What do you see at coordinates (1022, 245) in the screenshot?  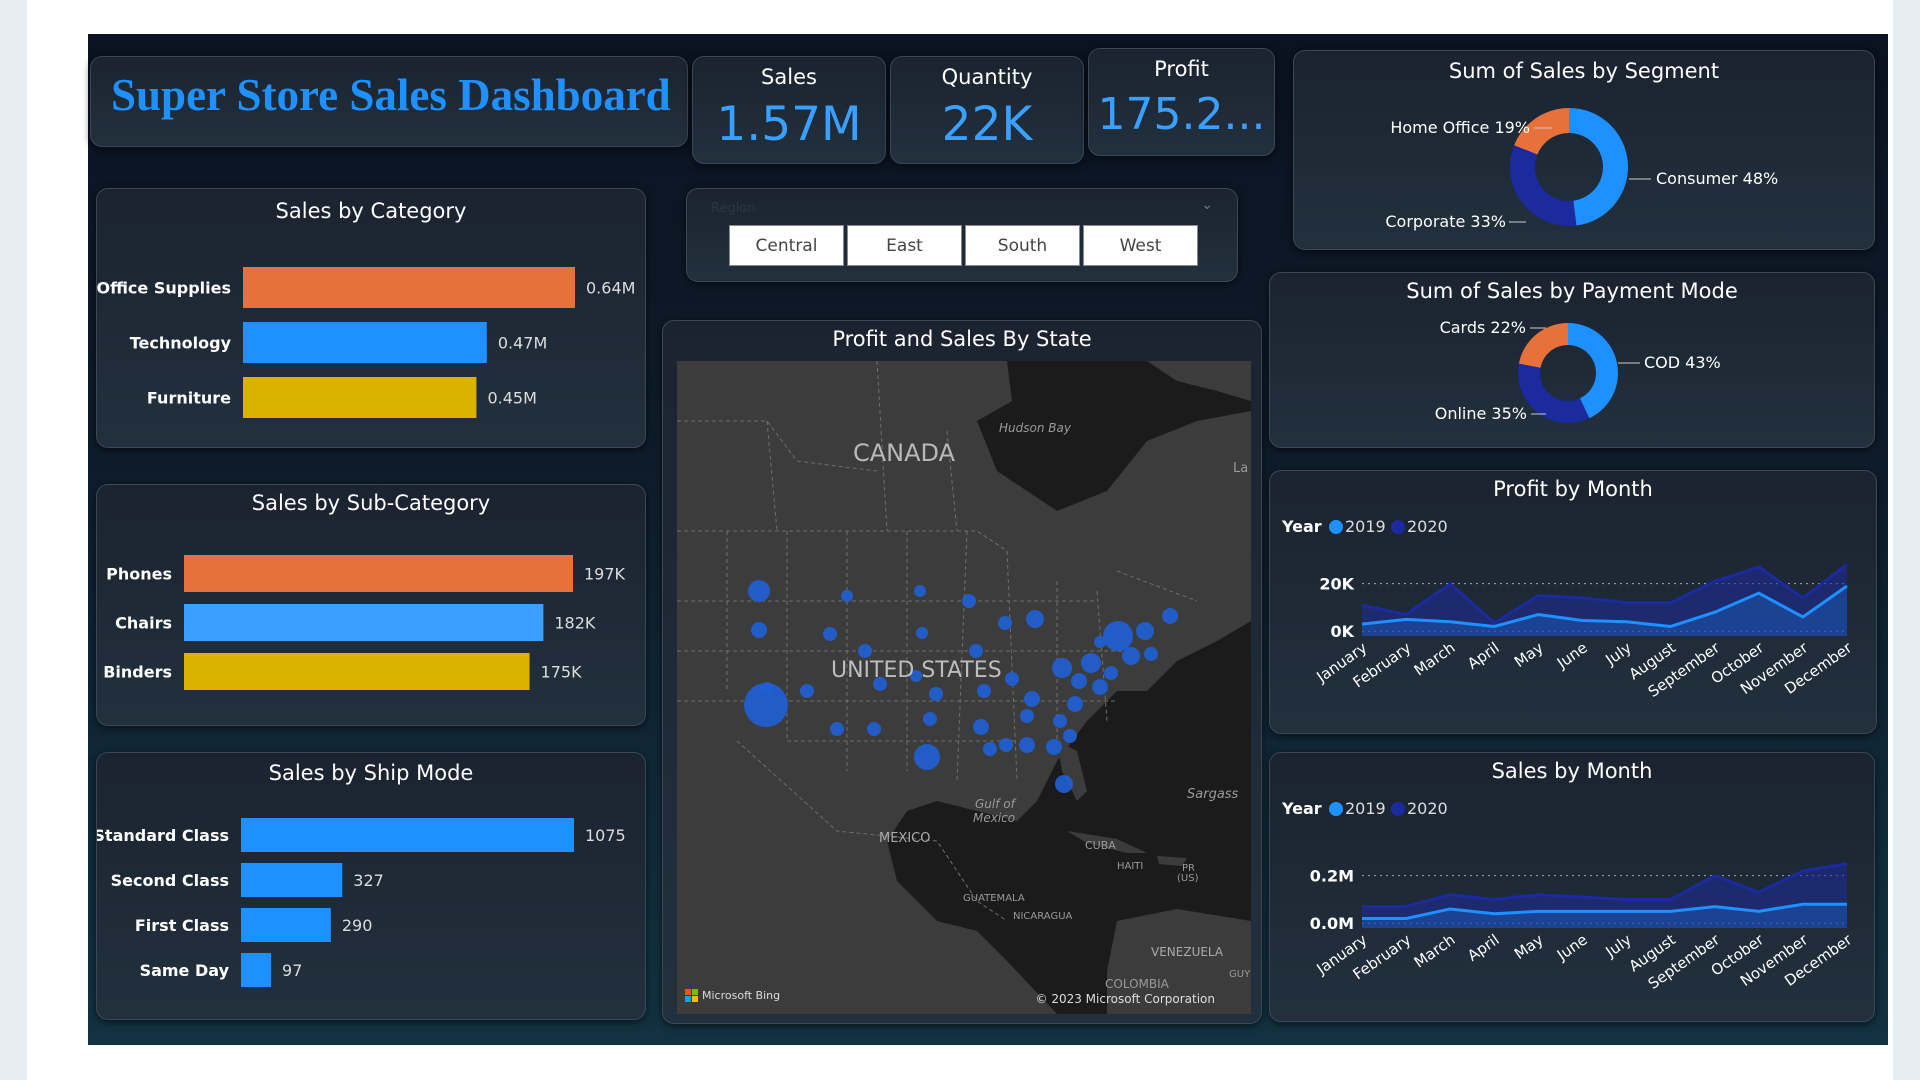 I see `region-option-south: South` at bounding box center [1022, 245].